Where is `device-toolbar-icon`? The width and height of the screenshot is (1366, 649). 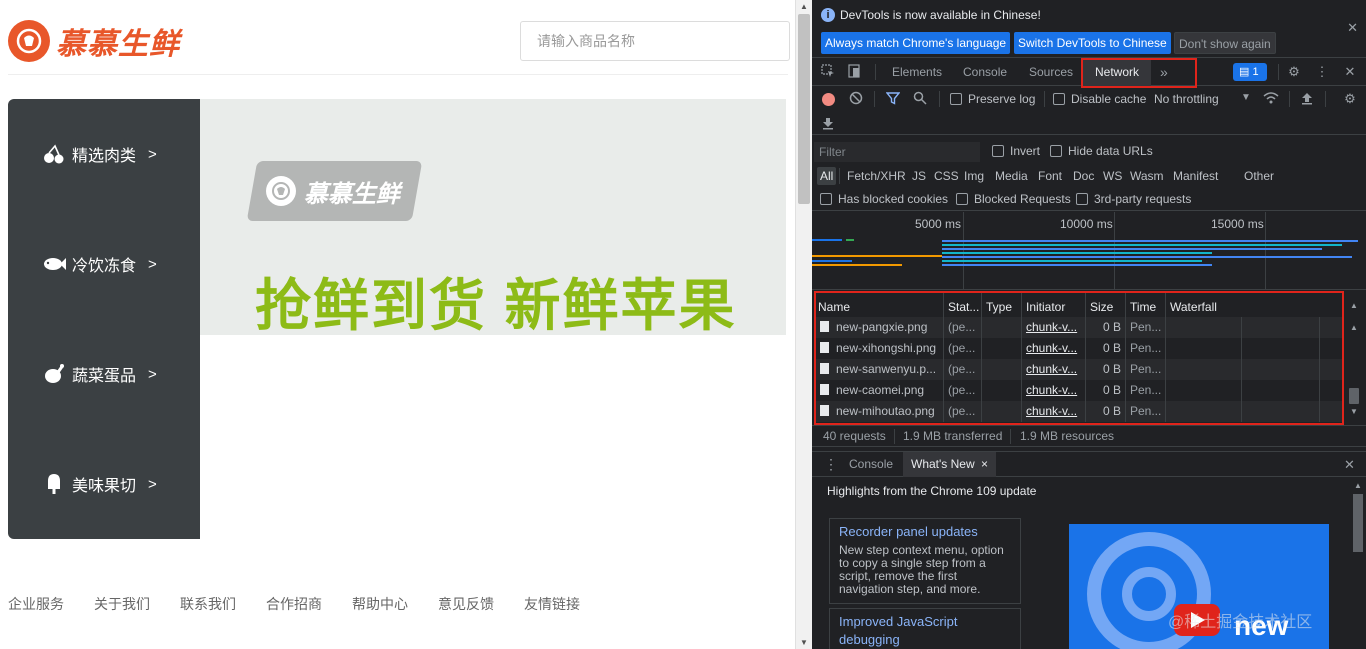
device-toolbar-icon is located at coordinates (854, 72).